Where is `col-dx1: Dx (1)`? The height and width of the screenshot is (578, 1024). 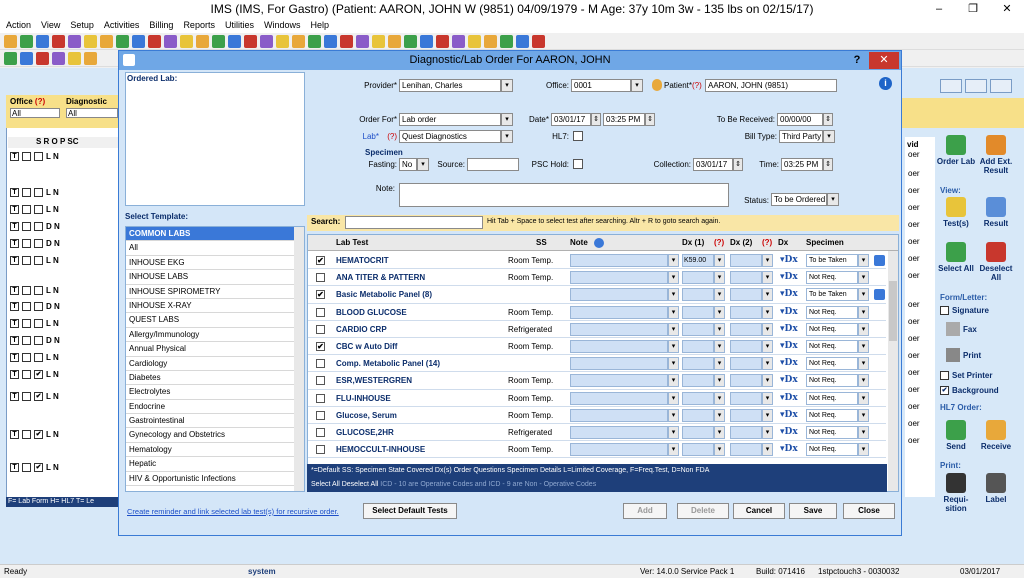 col-dx1: Dx (1) is located at coordinates (693, 242).